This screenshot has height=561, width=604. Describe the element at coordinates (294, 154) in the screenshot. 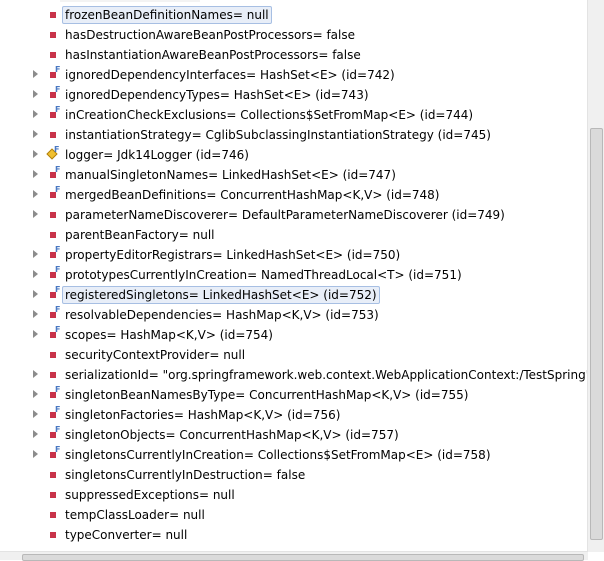

I see `tree-row: Flogger= Jdk14Logger (id=746)` at that location.